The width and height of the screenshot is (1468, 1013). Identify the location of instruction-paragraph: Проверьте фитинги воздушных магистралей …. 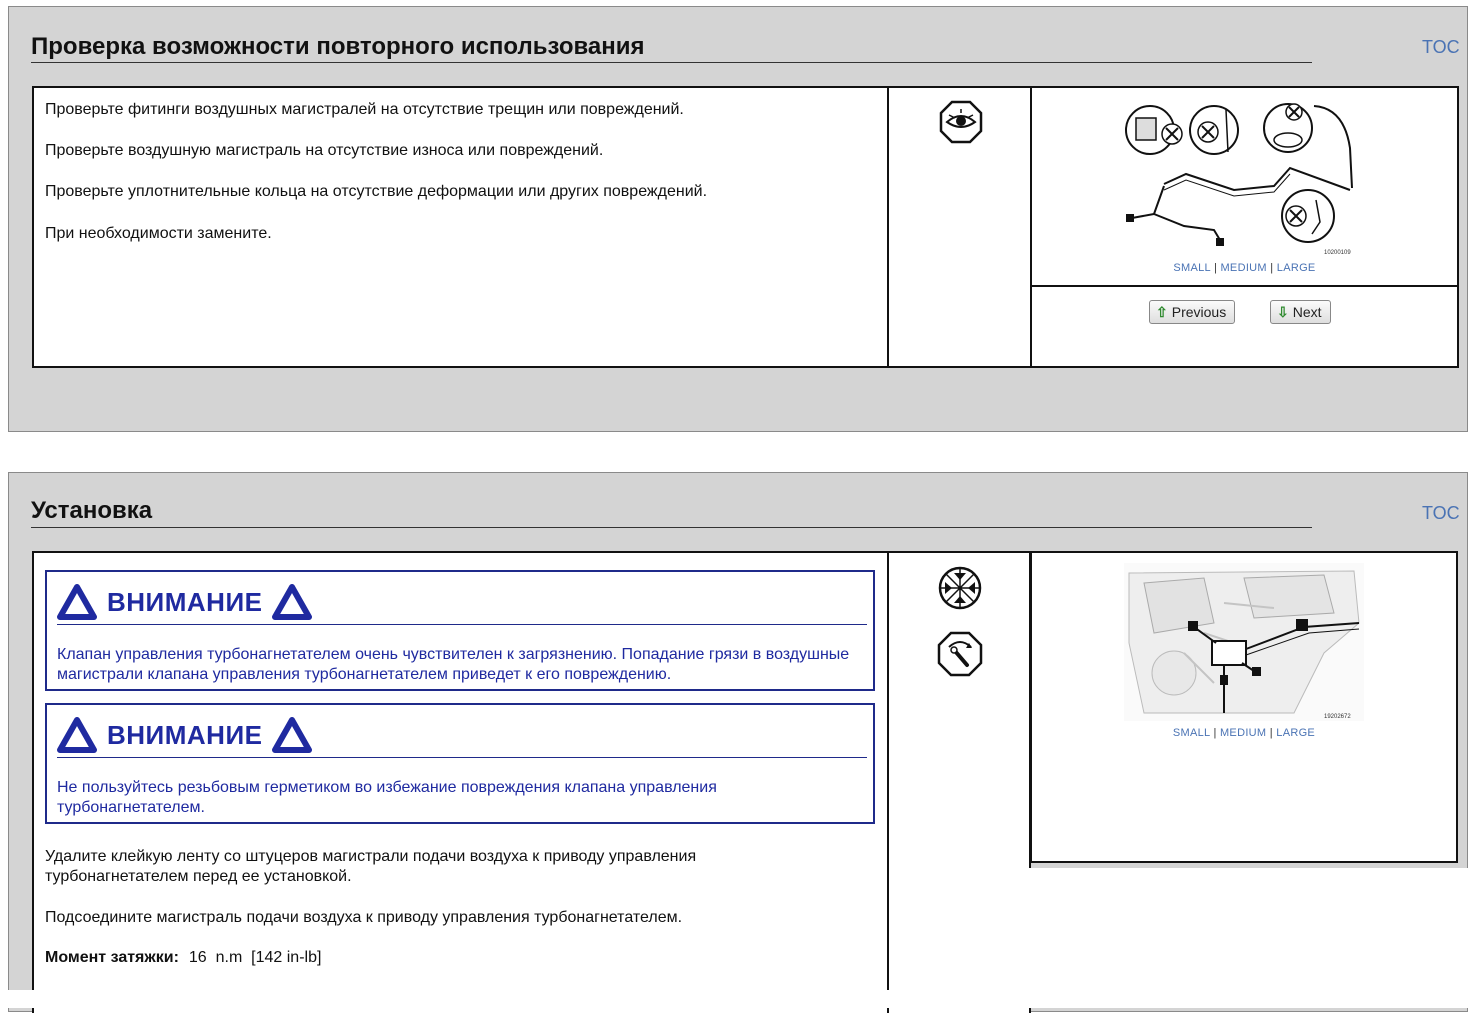
(364, 109).